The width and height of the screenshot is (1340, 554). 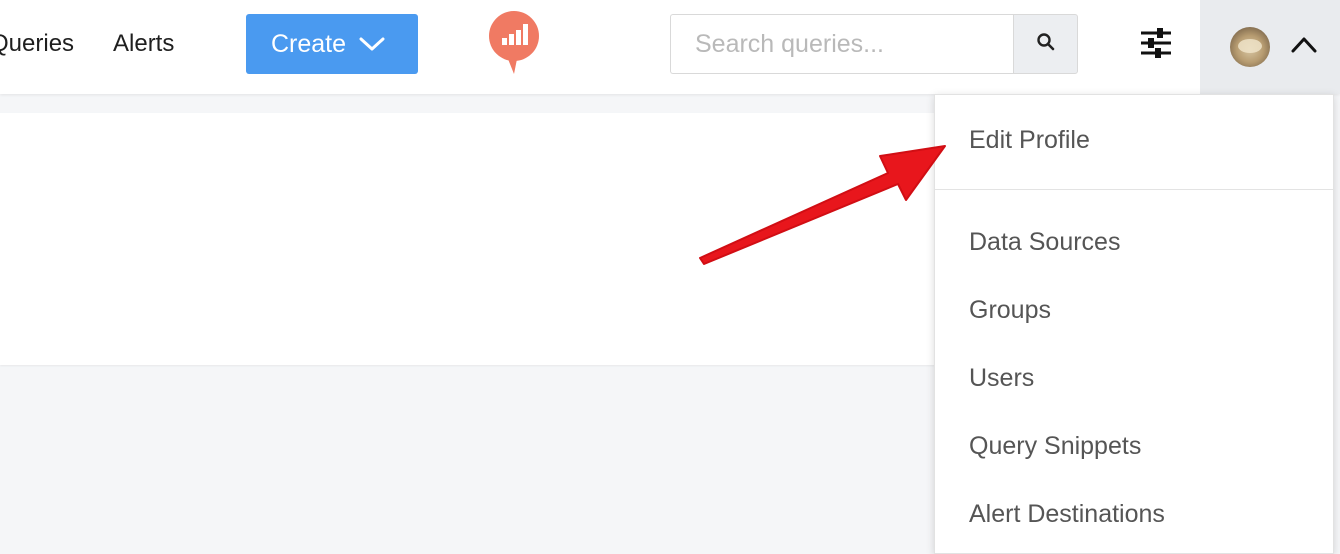 I want to click on create-button-label: Create, so click(x=309, y=43).